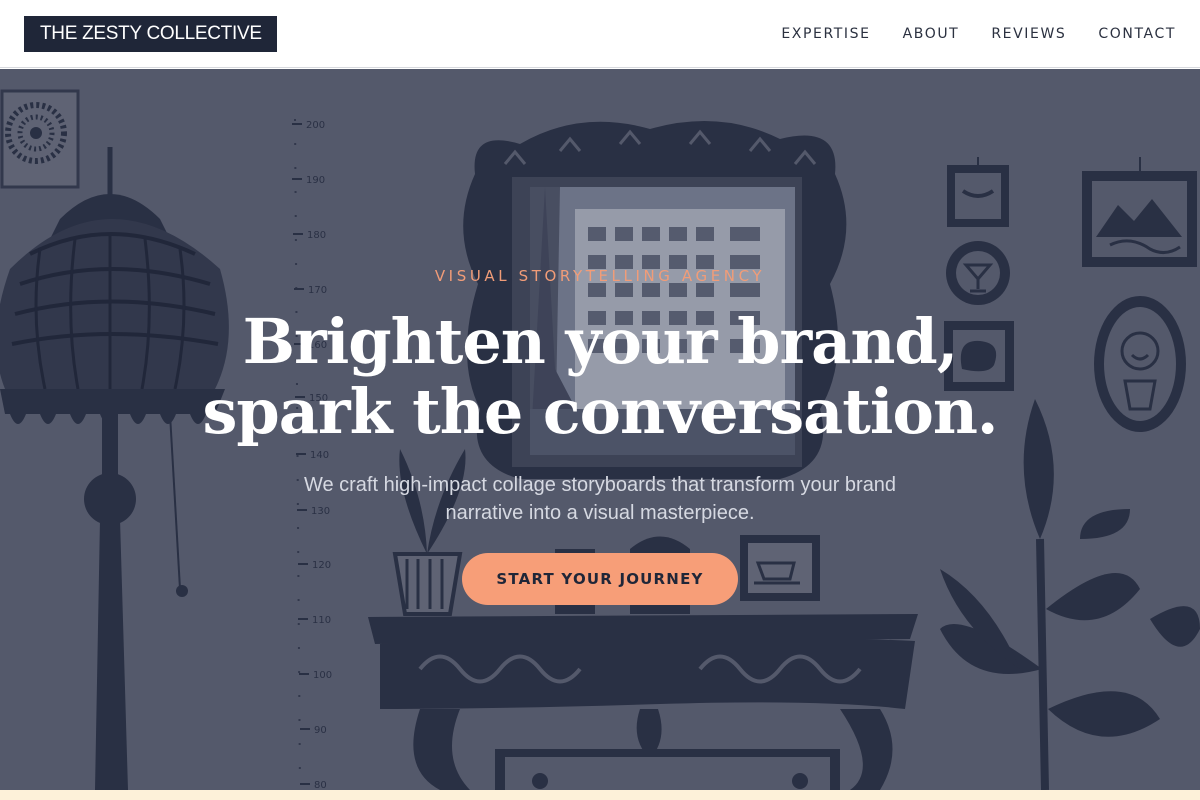 This screenshot has width=1200, height=800. I want to click on hero-headline-line-1: Brighten your brand,, so click(600, 341).